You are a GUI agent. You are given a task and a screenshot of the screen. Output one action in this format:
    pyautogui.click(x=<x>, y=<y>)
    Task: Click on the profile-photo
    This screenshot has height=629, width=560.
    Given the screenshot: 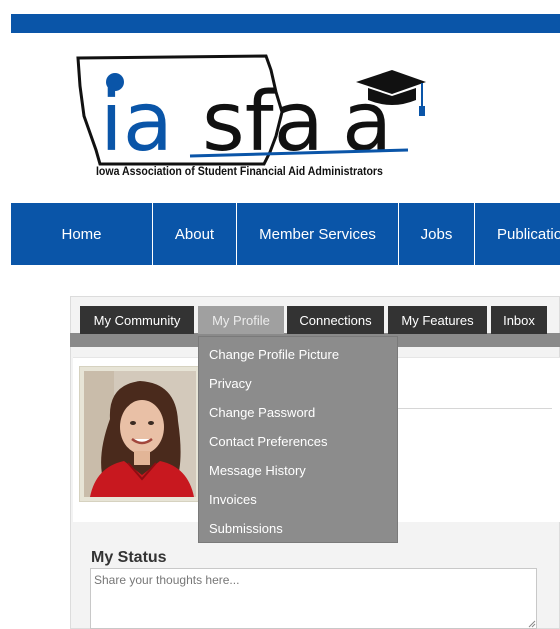 What is the action you would take?
    pyautogui.click(x=140, y=434)
    